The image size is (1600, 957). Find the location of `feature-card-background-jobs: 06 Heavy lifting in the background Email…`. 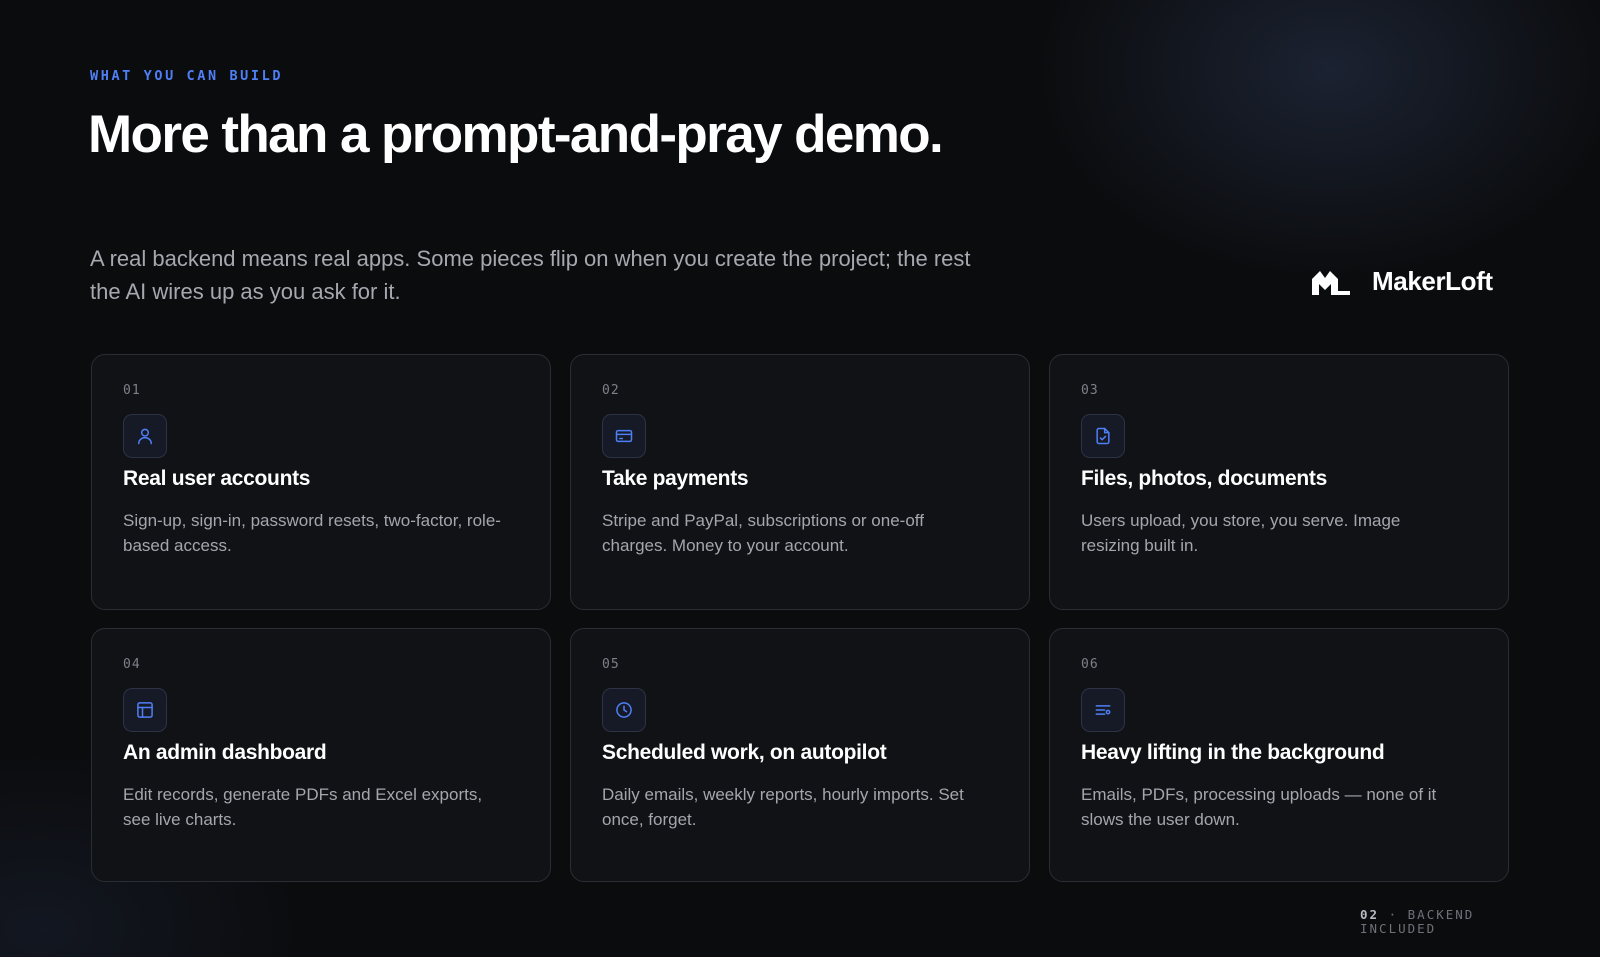

feature-card-background-jobs: 06 Heavy lifting in the background Email… is located at coordinates (1279, 755).